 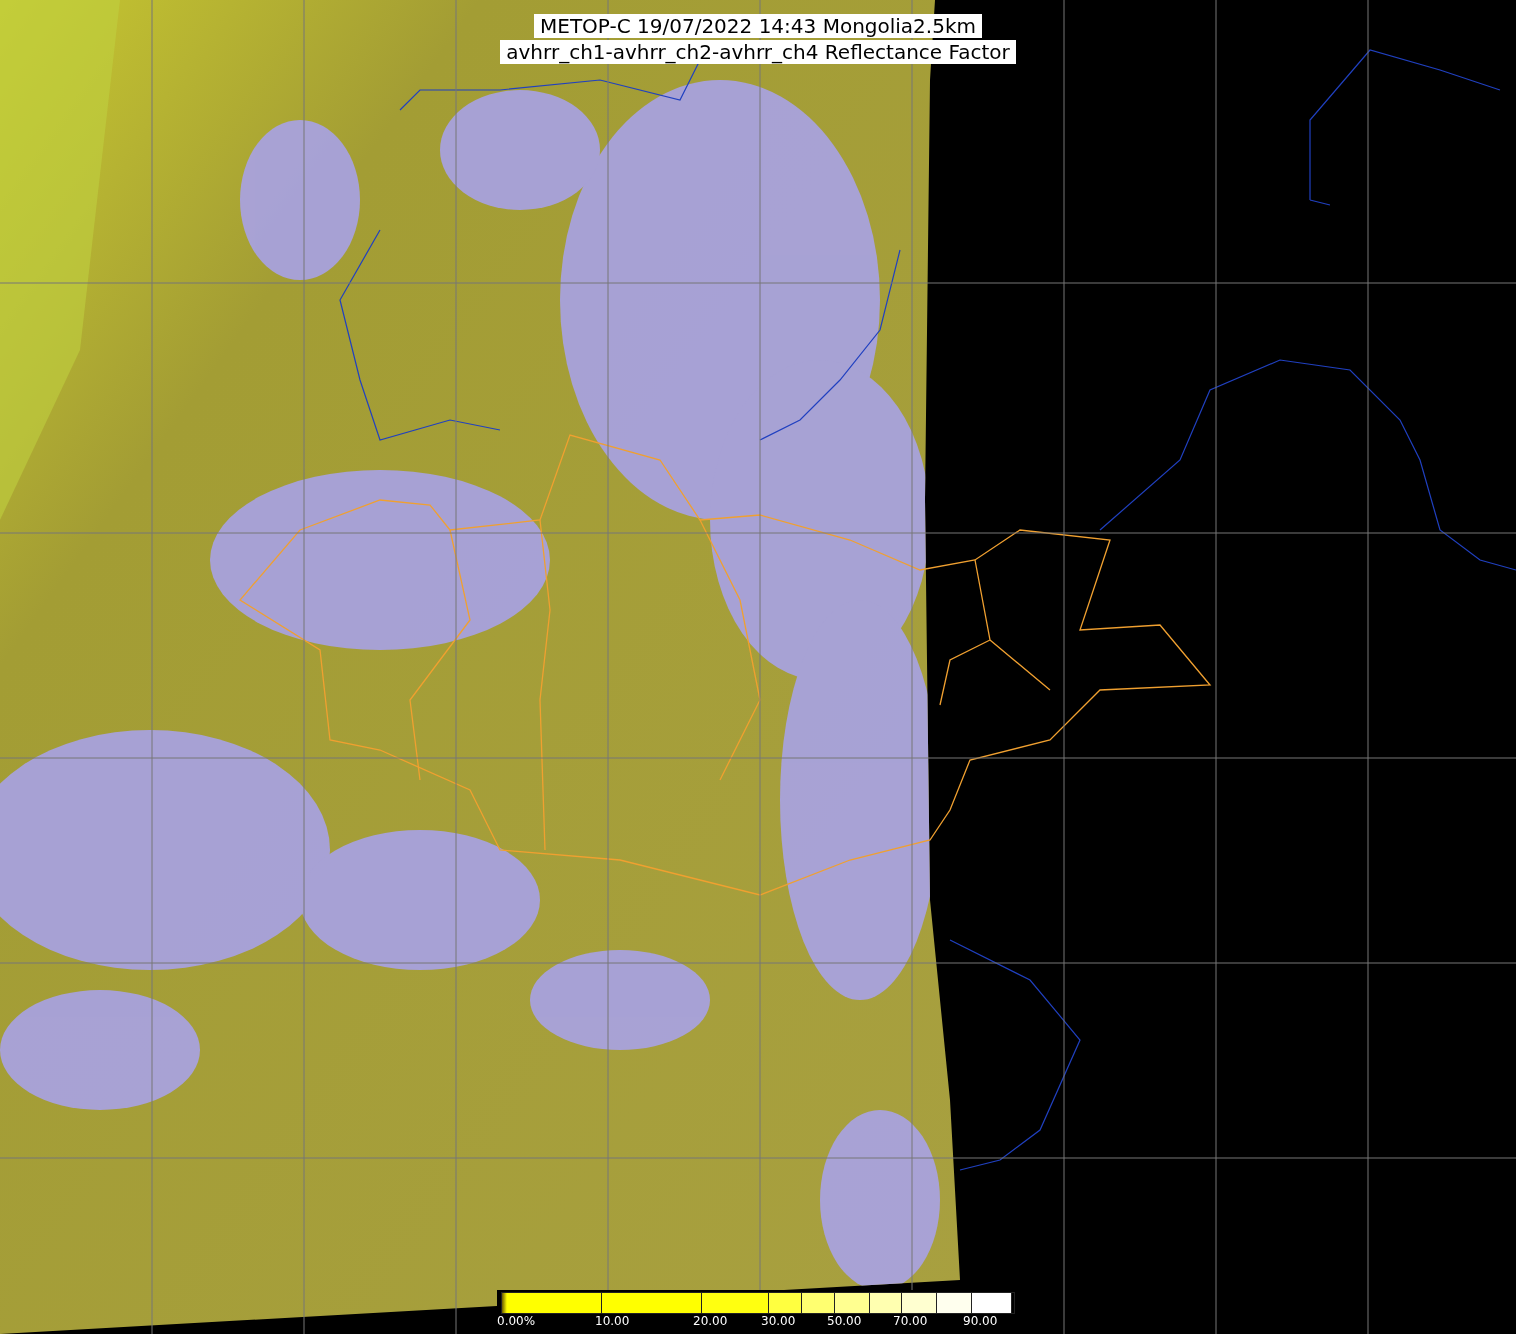 What do you see at coordinates (516, 1321) in the screenshot?
I see `scale-label: 0.00%` at bounding box center [516, 1321].